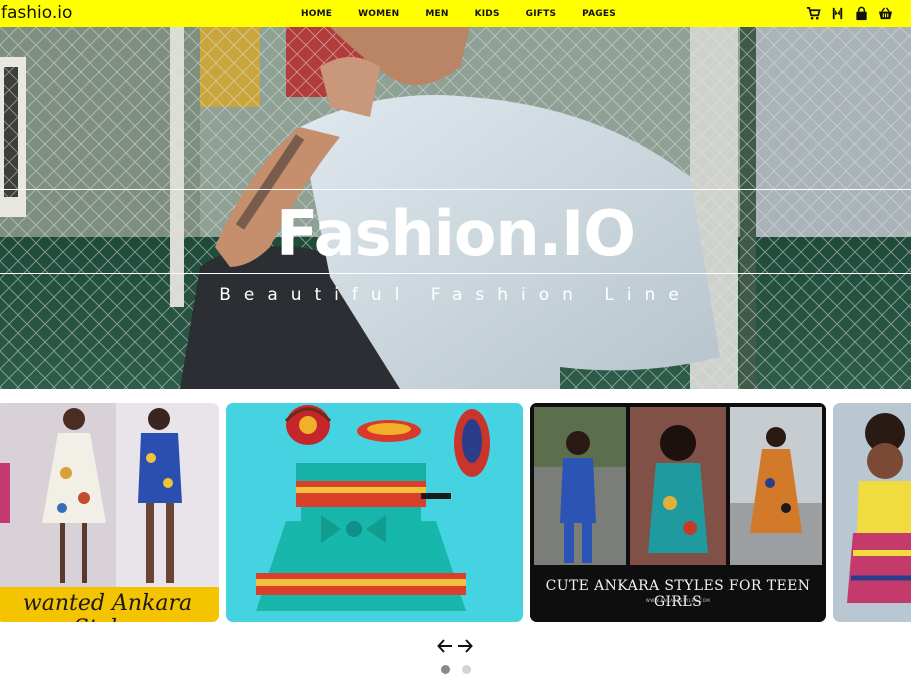 This screenshot has width=911, height=683. I want to click on nav-link-women: WOMEN, so click(378, 14).